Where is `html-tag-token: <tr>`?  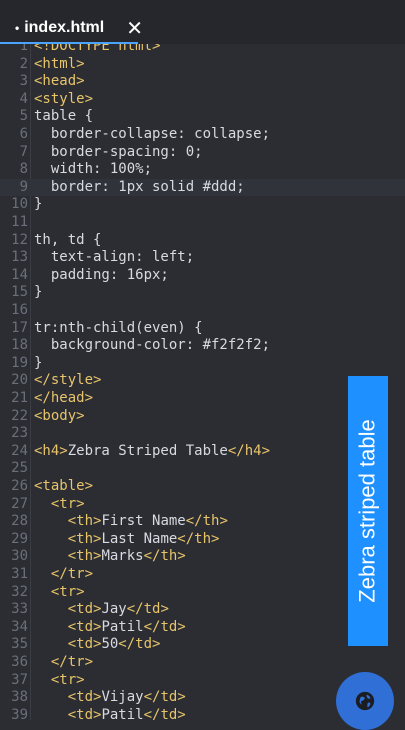 html-tag-token: <tr> is located at coordinates (67, 503).